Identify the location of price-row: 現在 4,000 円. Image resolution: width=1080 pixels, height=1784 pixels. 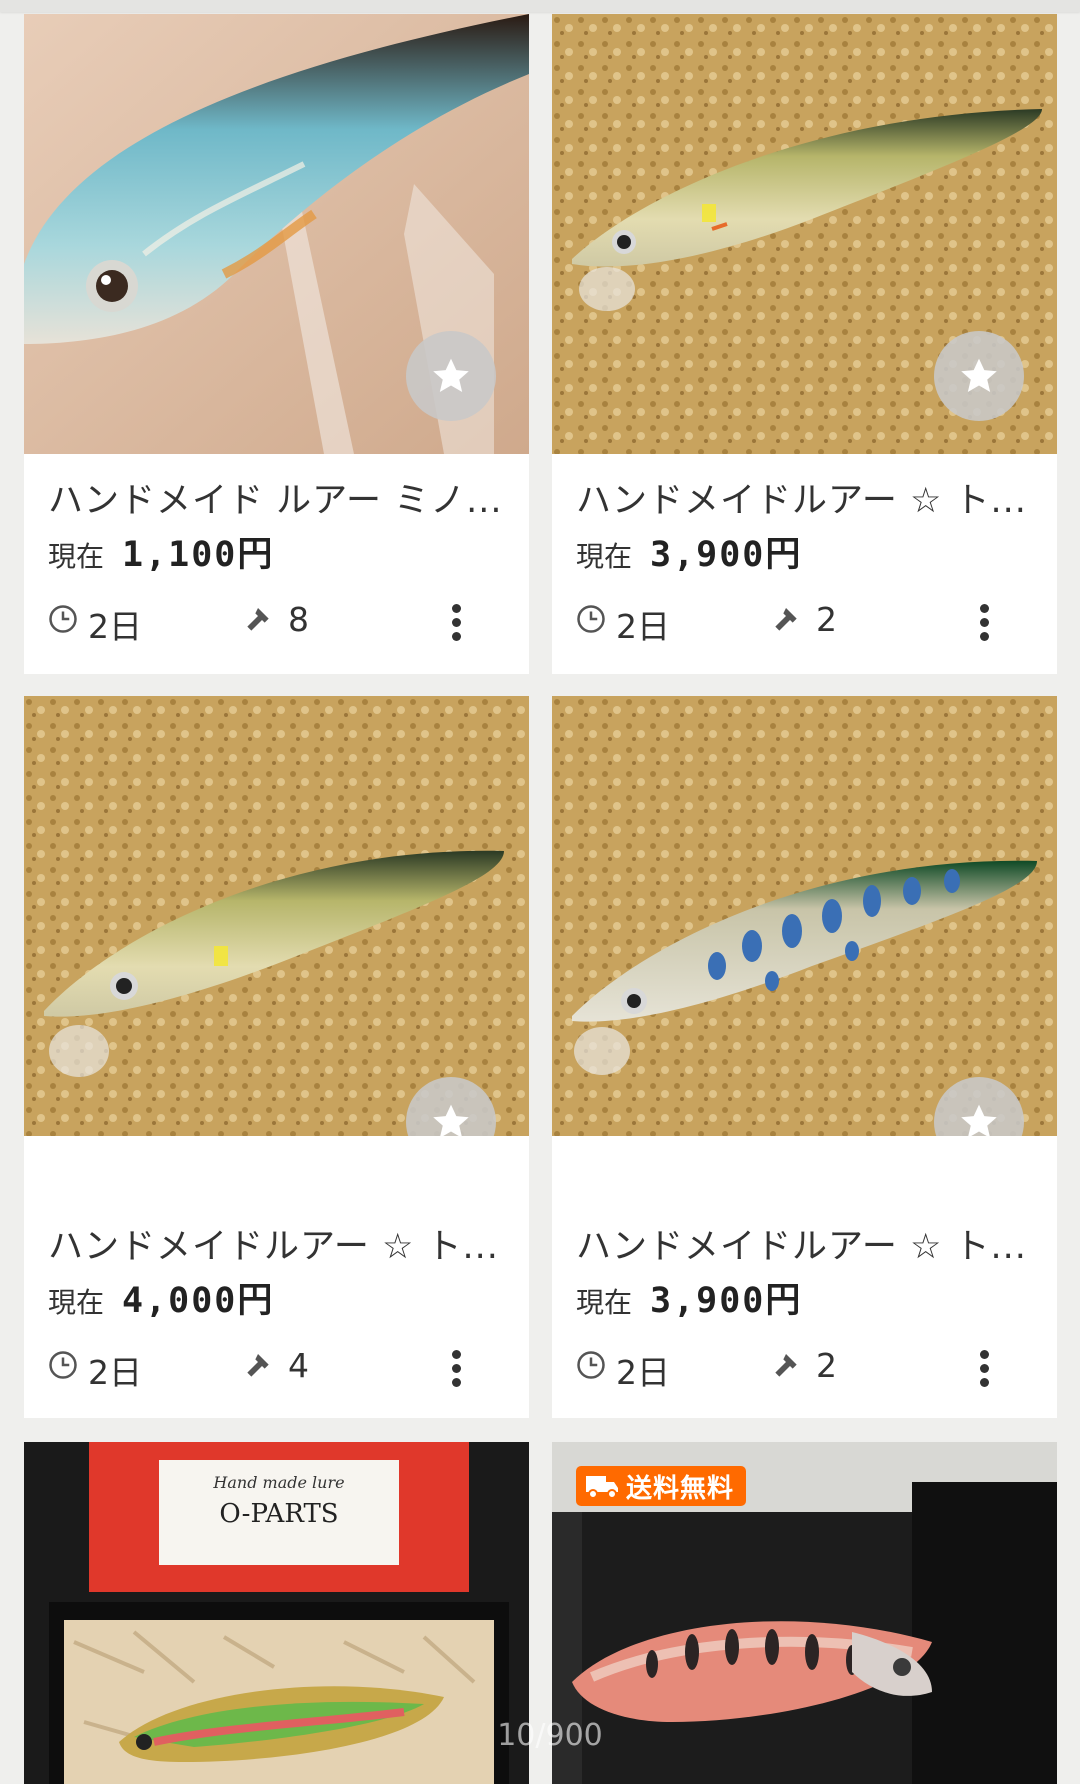
(160, 1297).